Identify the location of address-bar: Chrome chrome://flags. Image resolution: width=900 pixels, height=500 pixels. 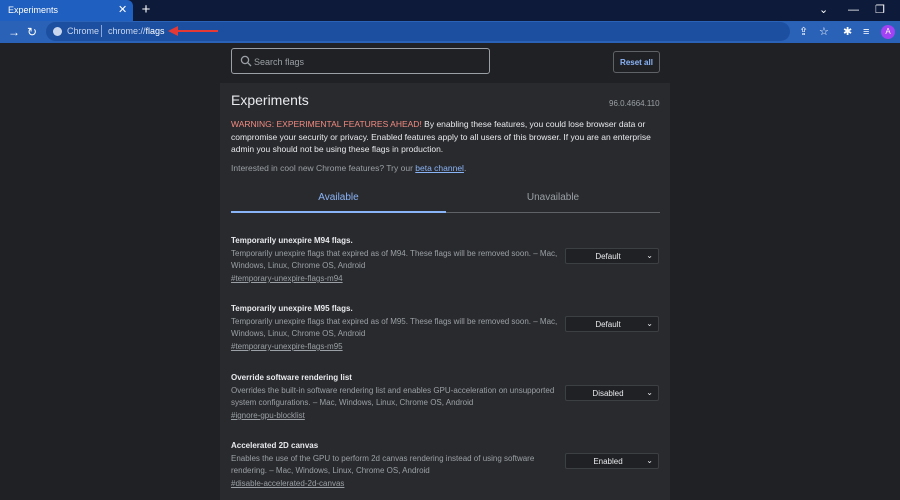
(418, 31).